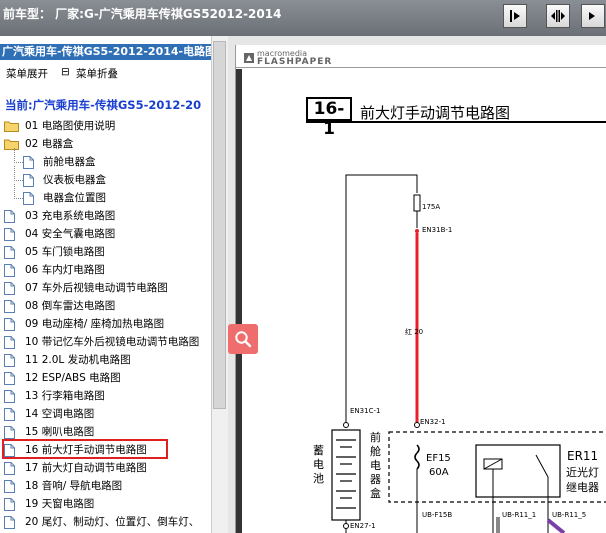 The image size is (606, 533). Describe the element at coordinates (417, 425) in the screenshot. I see `connector-en32` at that location.